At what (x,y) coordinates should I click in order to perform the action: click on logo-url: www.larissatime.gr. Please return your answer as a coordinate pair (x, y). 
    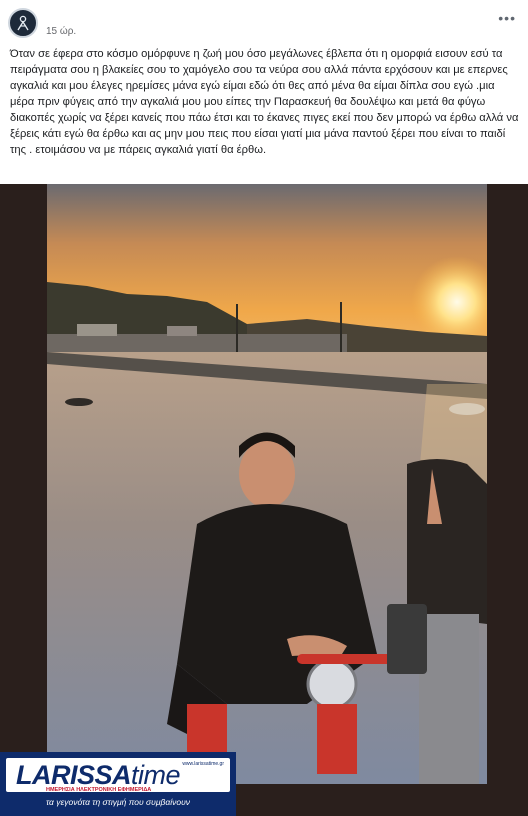
    Looking at the image, I should click on (203, 764).